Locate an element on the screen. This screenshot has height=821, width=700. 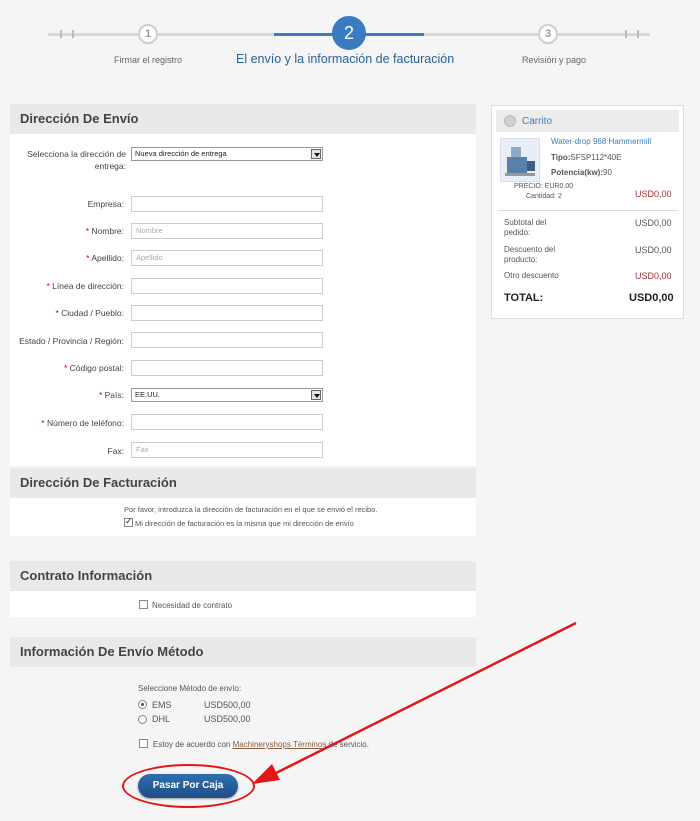
cart-divider is located at coordinates (588, 210).